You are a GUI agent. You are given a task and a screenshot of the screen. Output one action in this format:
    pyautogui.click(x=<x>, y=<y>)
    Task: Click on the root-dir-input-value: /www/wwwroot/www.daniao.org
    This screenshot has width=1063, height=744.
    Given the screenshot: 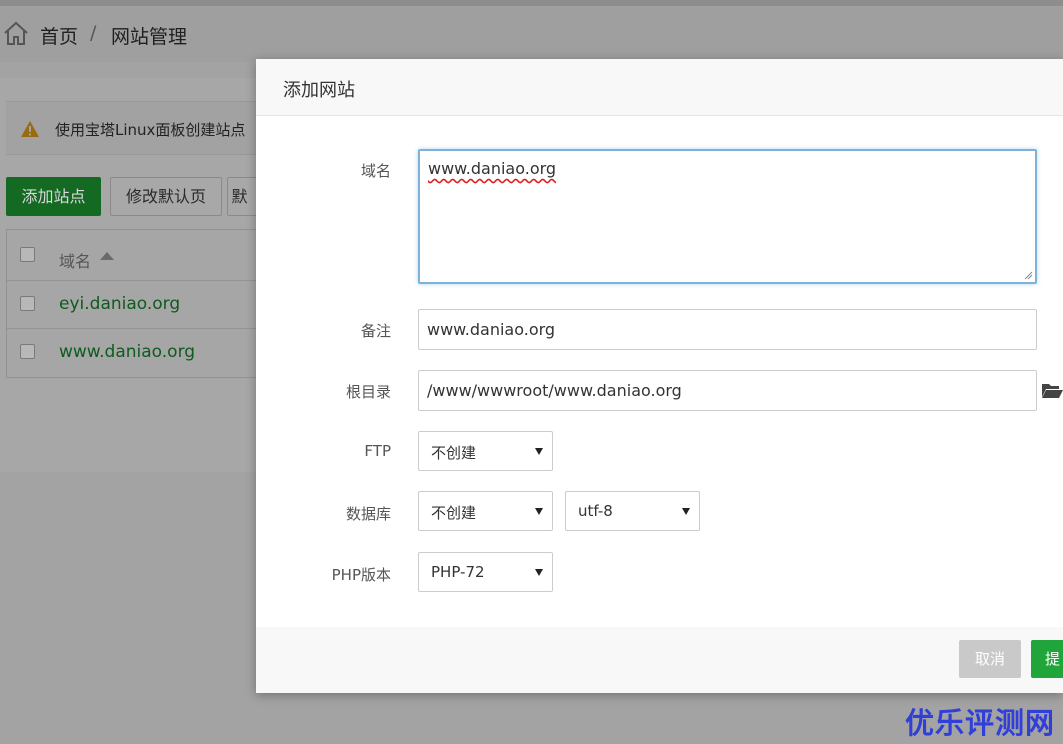 What is the action you would take?
    pyautogui.click(x=554, y=390)
    